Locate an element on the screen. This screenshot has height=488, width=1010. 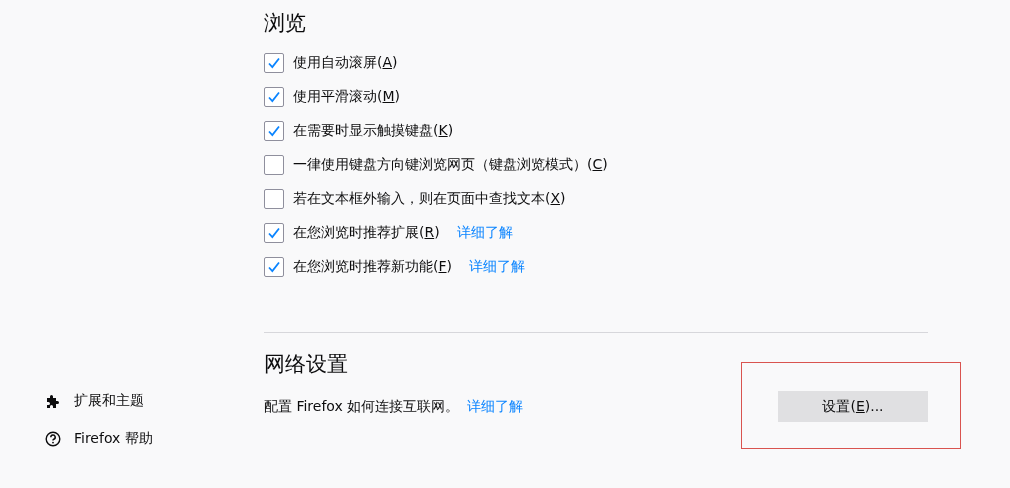
section-heading: 网络设置 is located at coordinates (306, 364).